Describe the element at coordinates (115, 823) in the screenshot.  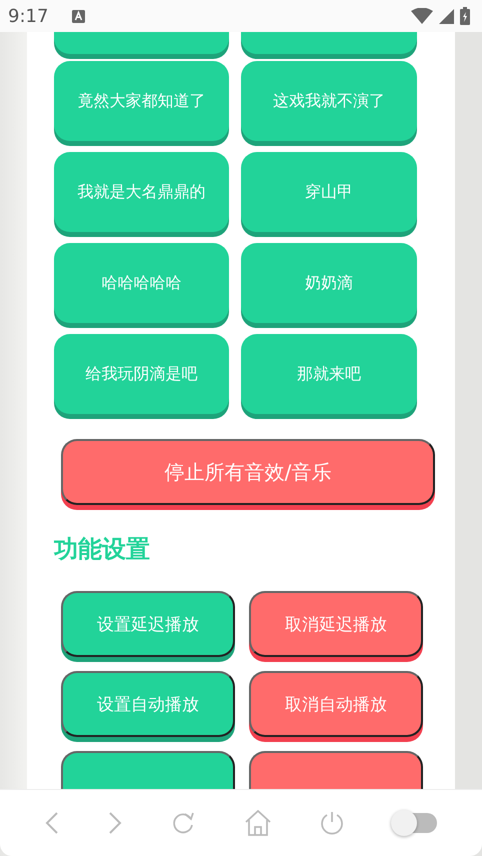
I see `forward-icon` at that location.